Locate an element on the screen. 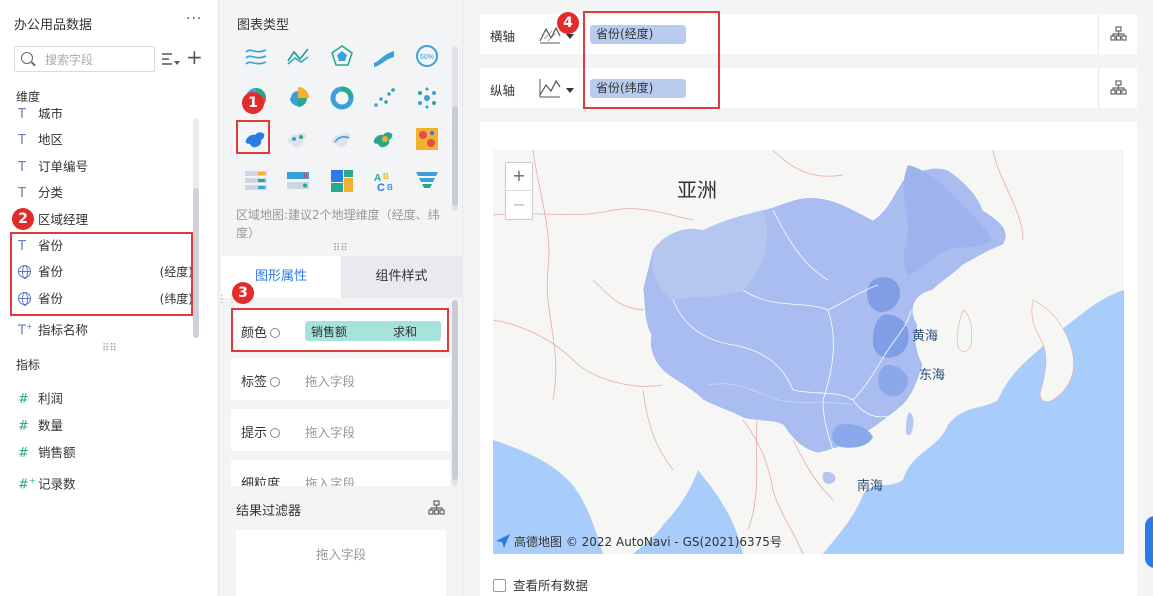  property-tooltip: 提示 拖入字段 is located at coordinates (340, 430).